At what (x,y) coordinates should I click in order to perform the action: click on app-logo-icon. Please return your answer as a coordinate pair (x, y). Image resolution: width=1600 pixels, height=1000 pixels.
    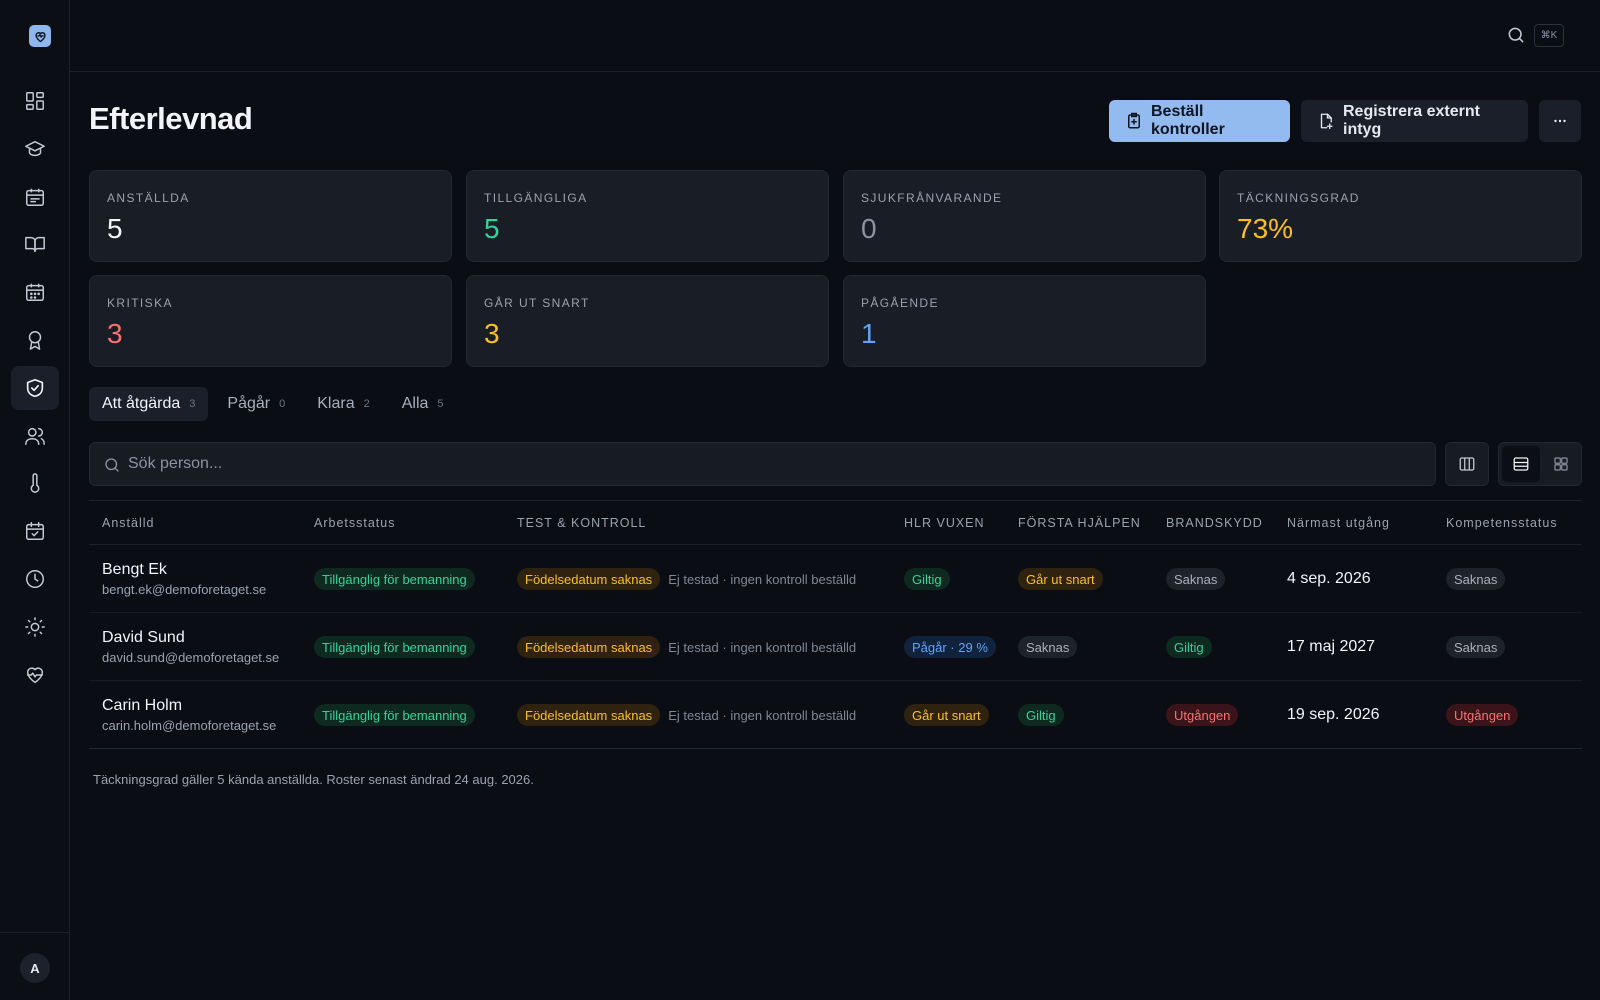
    Looking at the image, I should click on (40, 36).